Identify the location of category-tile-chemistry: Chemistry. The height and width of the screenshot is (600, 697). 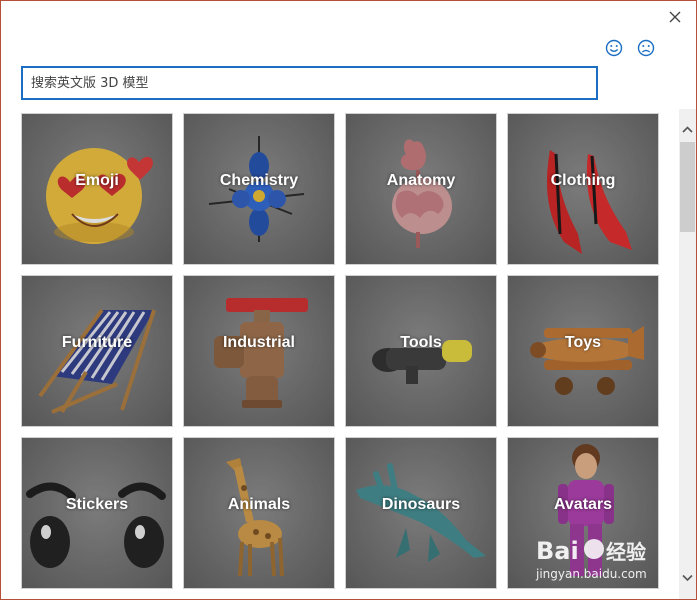
(259, 189).